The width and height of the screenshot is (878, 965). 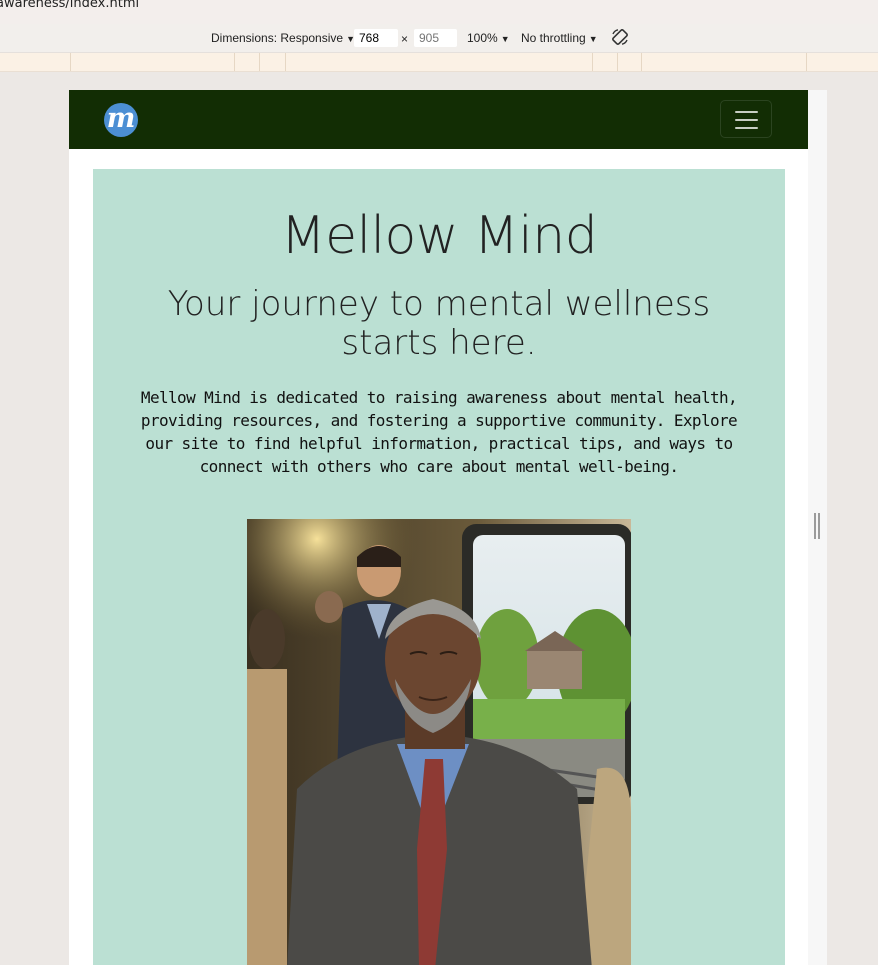 I want to click on hero-title: Mellow Mind, so click(x=439, y=236).